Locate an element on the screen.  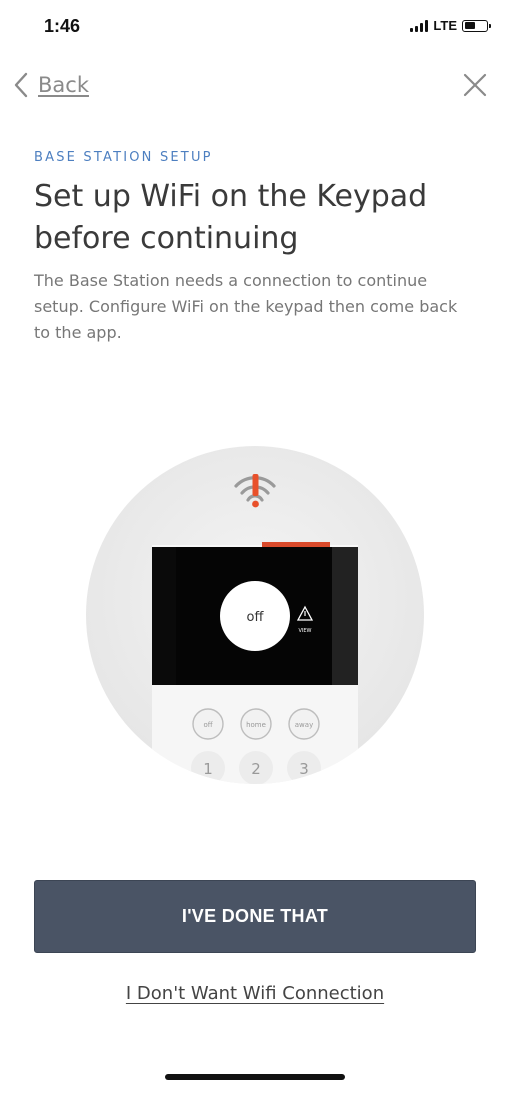
status-time: 1:46 is located at coordinates (62, 26).